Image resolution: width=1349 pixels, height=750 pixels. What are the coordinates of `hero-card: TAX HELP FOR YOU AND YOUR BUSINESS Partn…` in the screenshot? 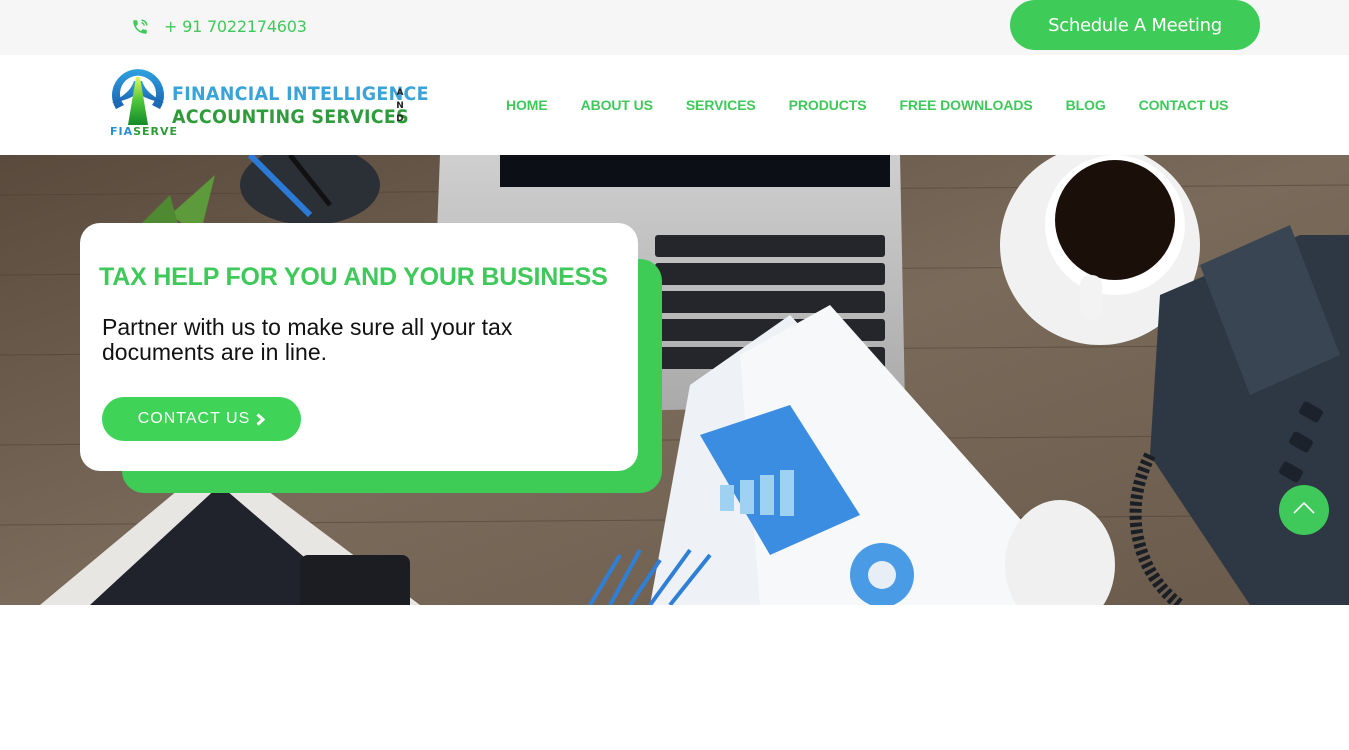 It's located at (359, 347).